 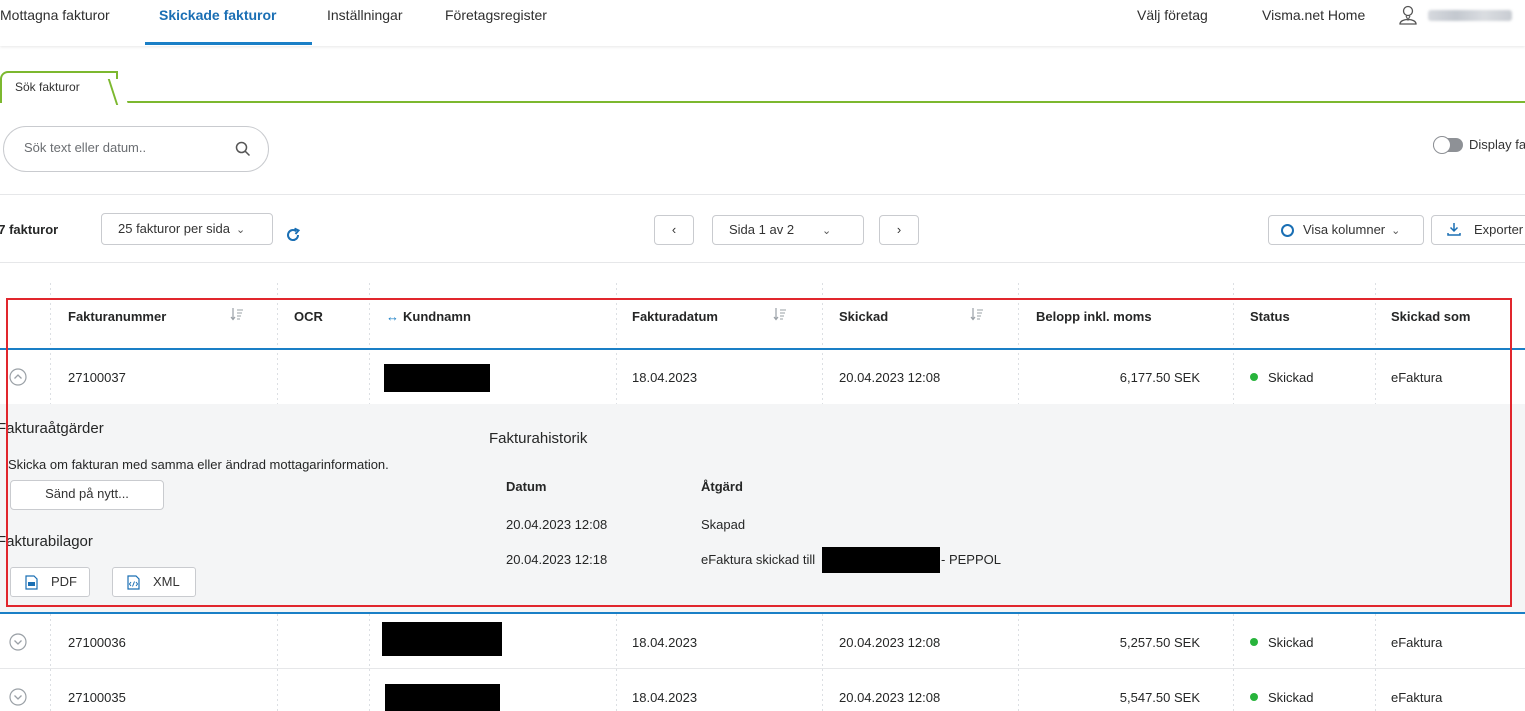 I want to click on nav-visma-home: Visma.net Home, so click(x=1313, y=15).